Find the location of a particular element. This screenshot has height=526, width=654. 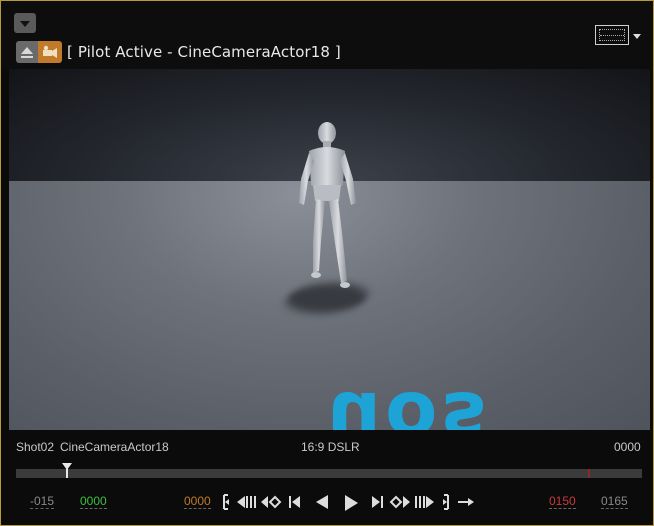

chevron-down-icon is located at coordinates (637, 36).